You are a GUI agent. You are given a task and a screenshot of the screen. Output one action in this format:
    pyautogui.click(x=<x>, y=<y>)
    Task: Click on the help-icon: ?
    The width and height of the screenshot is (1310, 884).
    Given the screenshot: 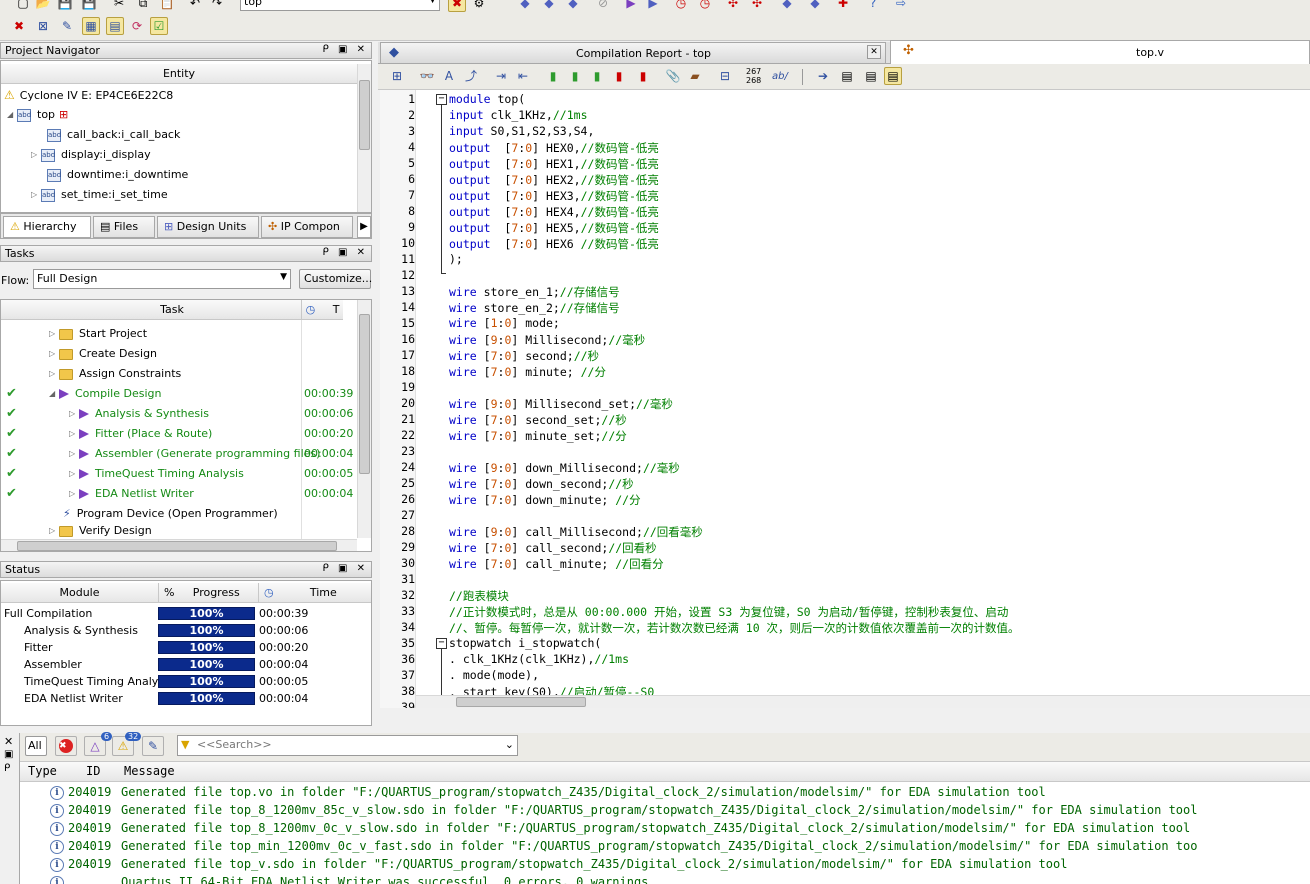 What is the action you would take?
    pyautogui.click(x=873, y=6)
    